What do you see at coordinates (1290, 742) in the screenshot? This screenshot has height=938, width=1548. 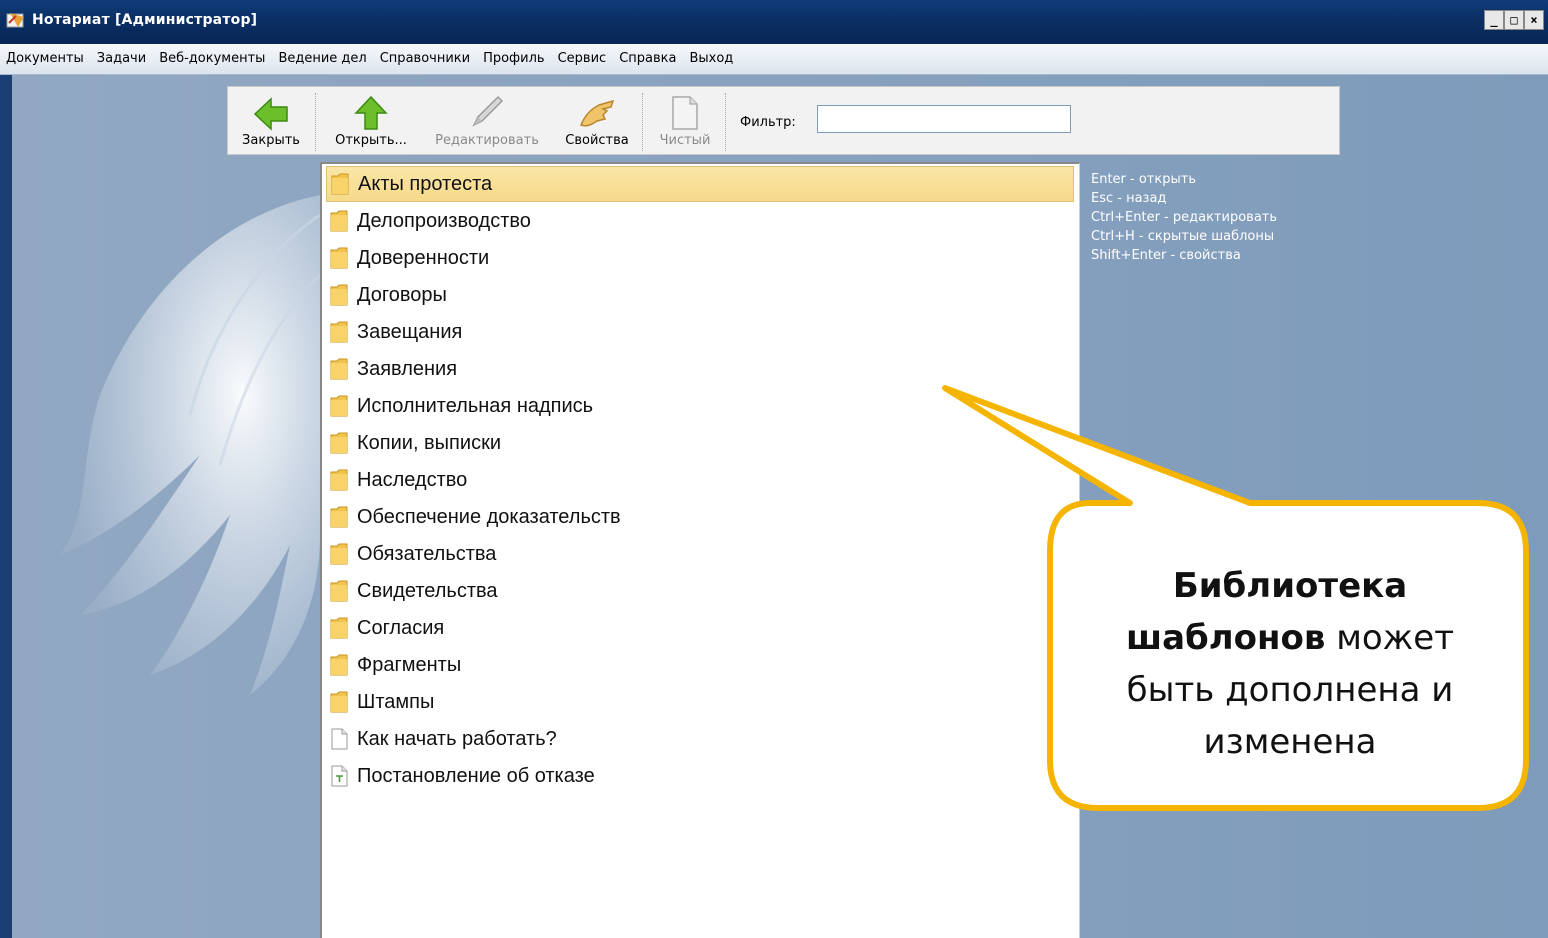 I see `callout-line4: изменена` at bounding box center [1290, 742].